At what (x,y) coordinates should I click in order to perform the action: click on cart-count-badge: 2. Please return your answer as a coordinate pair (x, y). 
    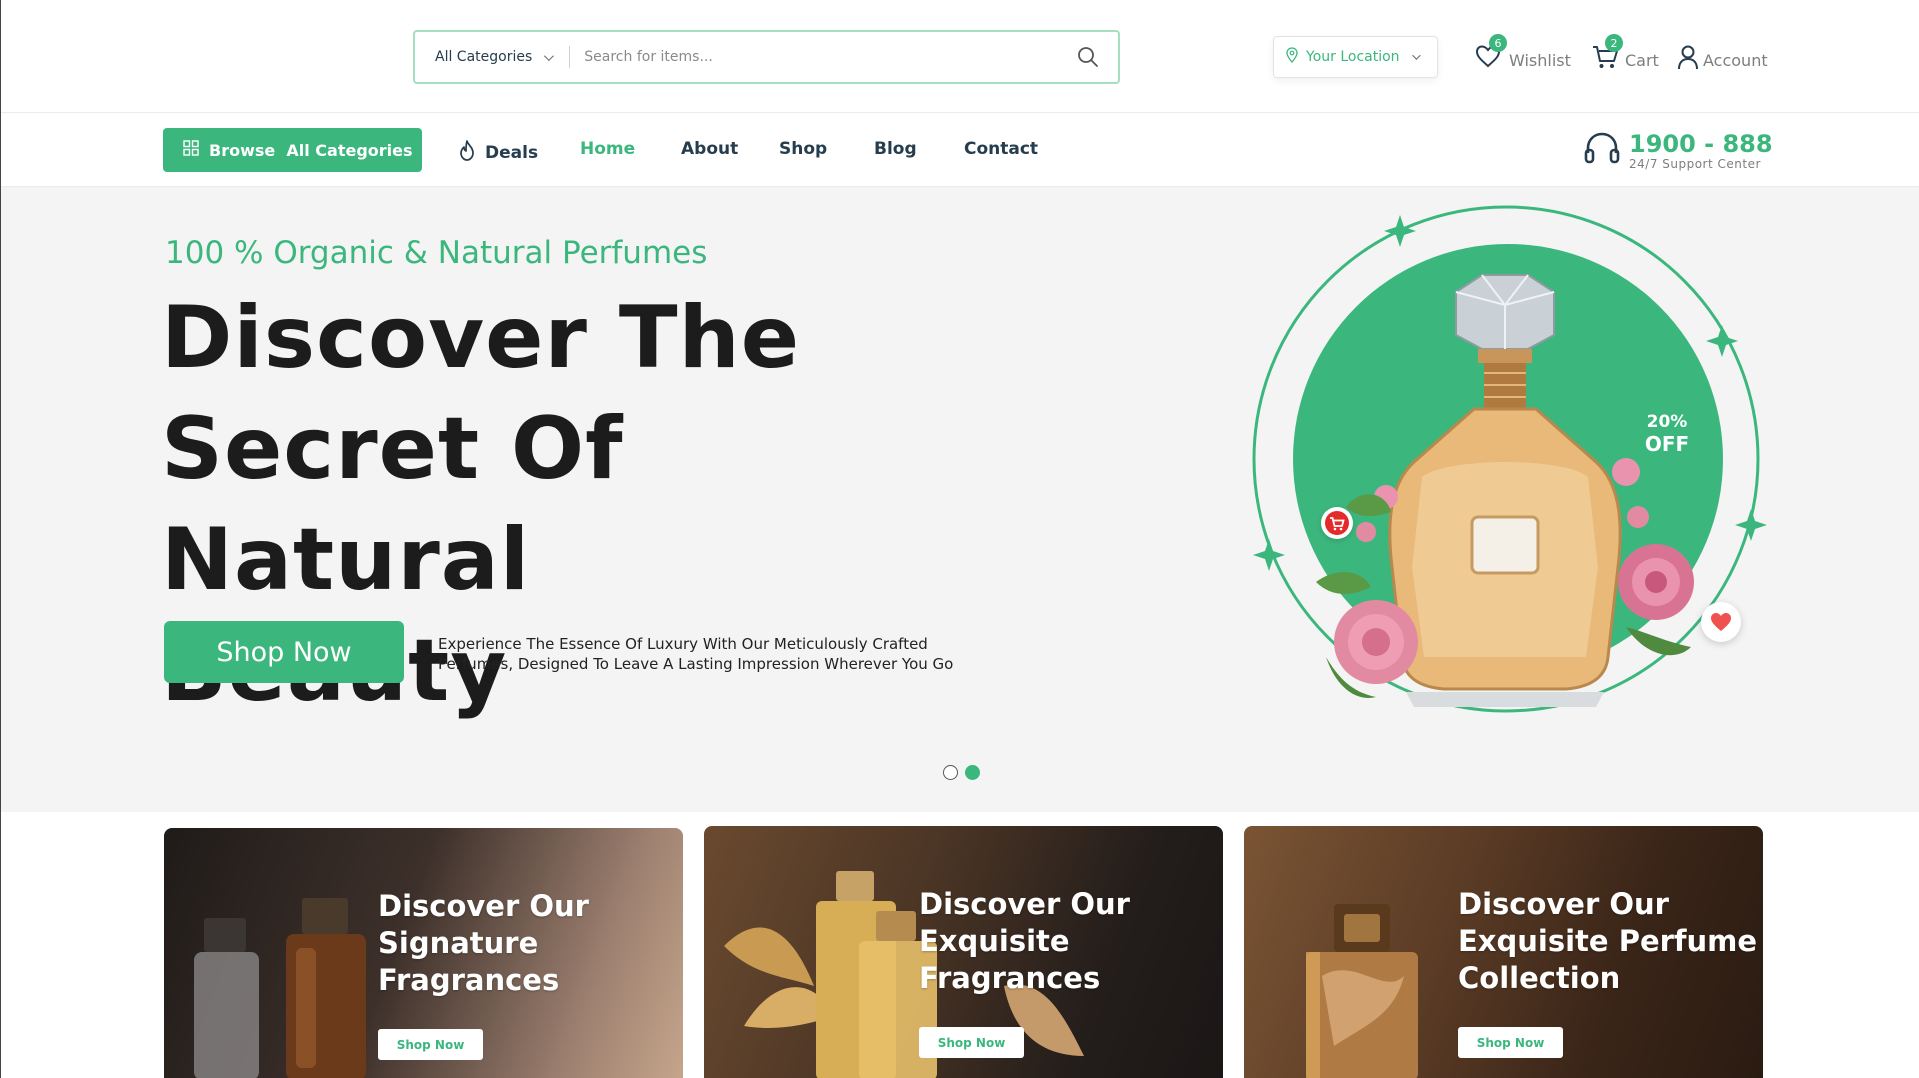
    Looking at the image, I should click on (1614, 43).